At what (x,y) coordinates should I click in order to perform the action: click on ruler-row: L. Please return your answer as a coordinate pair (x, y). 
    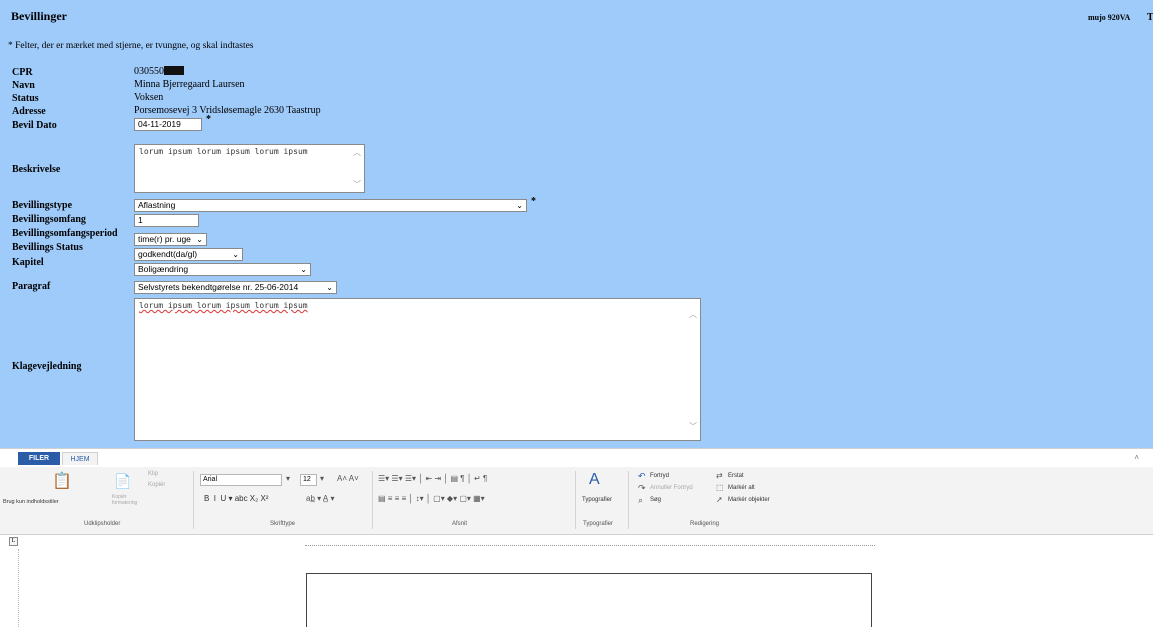
    Looking at the image, I should click on (576, 542).